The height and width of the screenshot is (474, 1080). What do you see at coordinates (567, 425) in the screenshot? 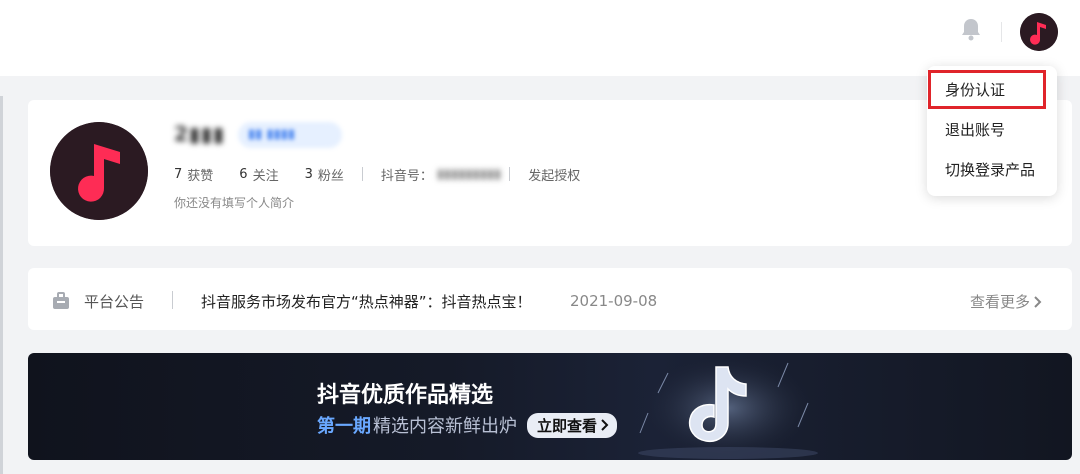
I see `view-now-label: 立即查看` at bounding box center [567, 425].